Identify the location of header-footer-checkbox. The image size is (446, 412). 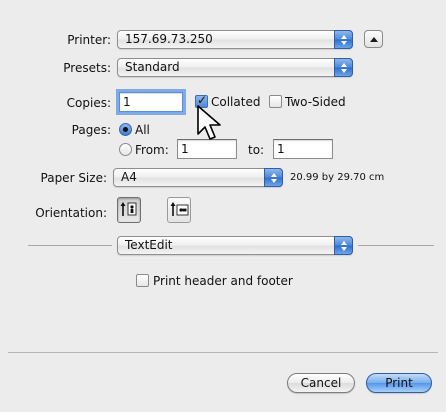
(142, 280).